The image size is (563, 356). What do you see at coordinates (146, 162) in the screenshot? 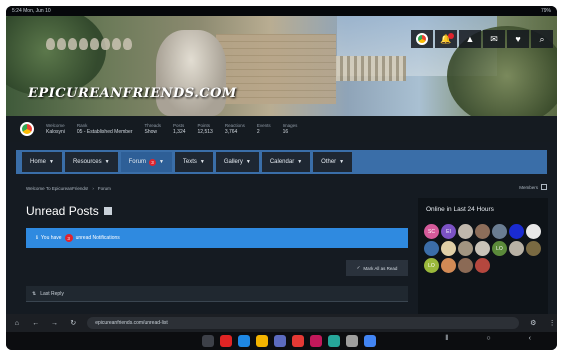
I see `nav-forum: Forum 3 ▼` at bounding box center [146, 162].